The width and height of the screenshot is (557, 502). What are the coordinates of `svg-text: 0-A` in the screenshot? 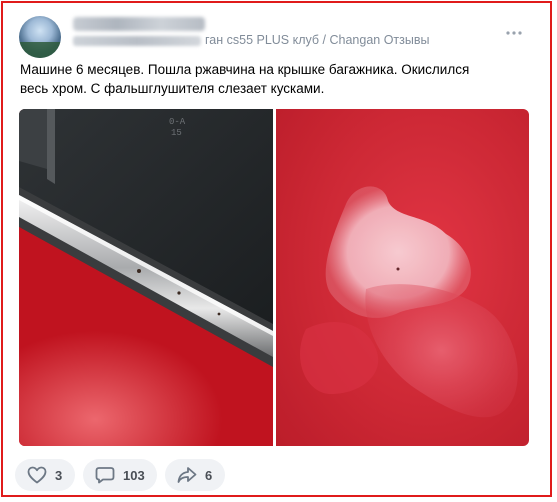 It's located at (177, 122).